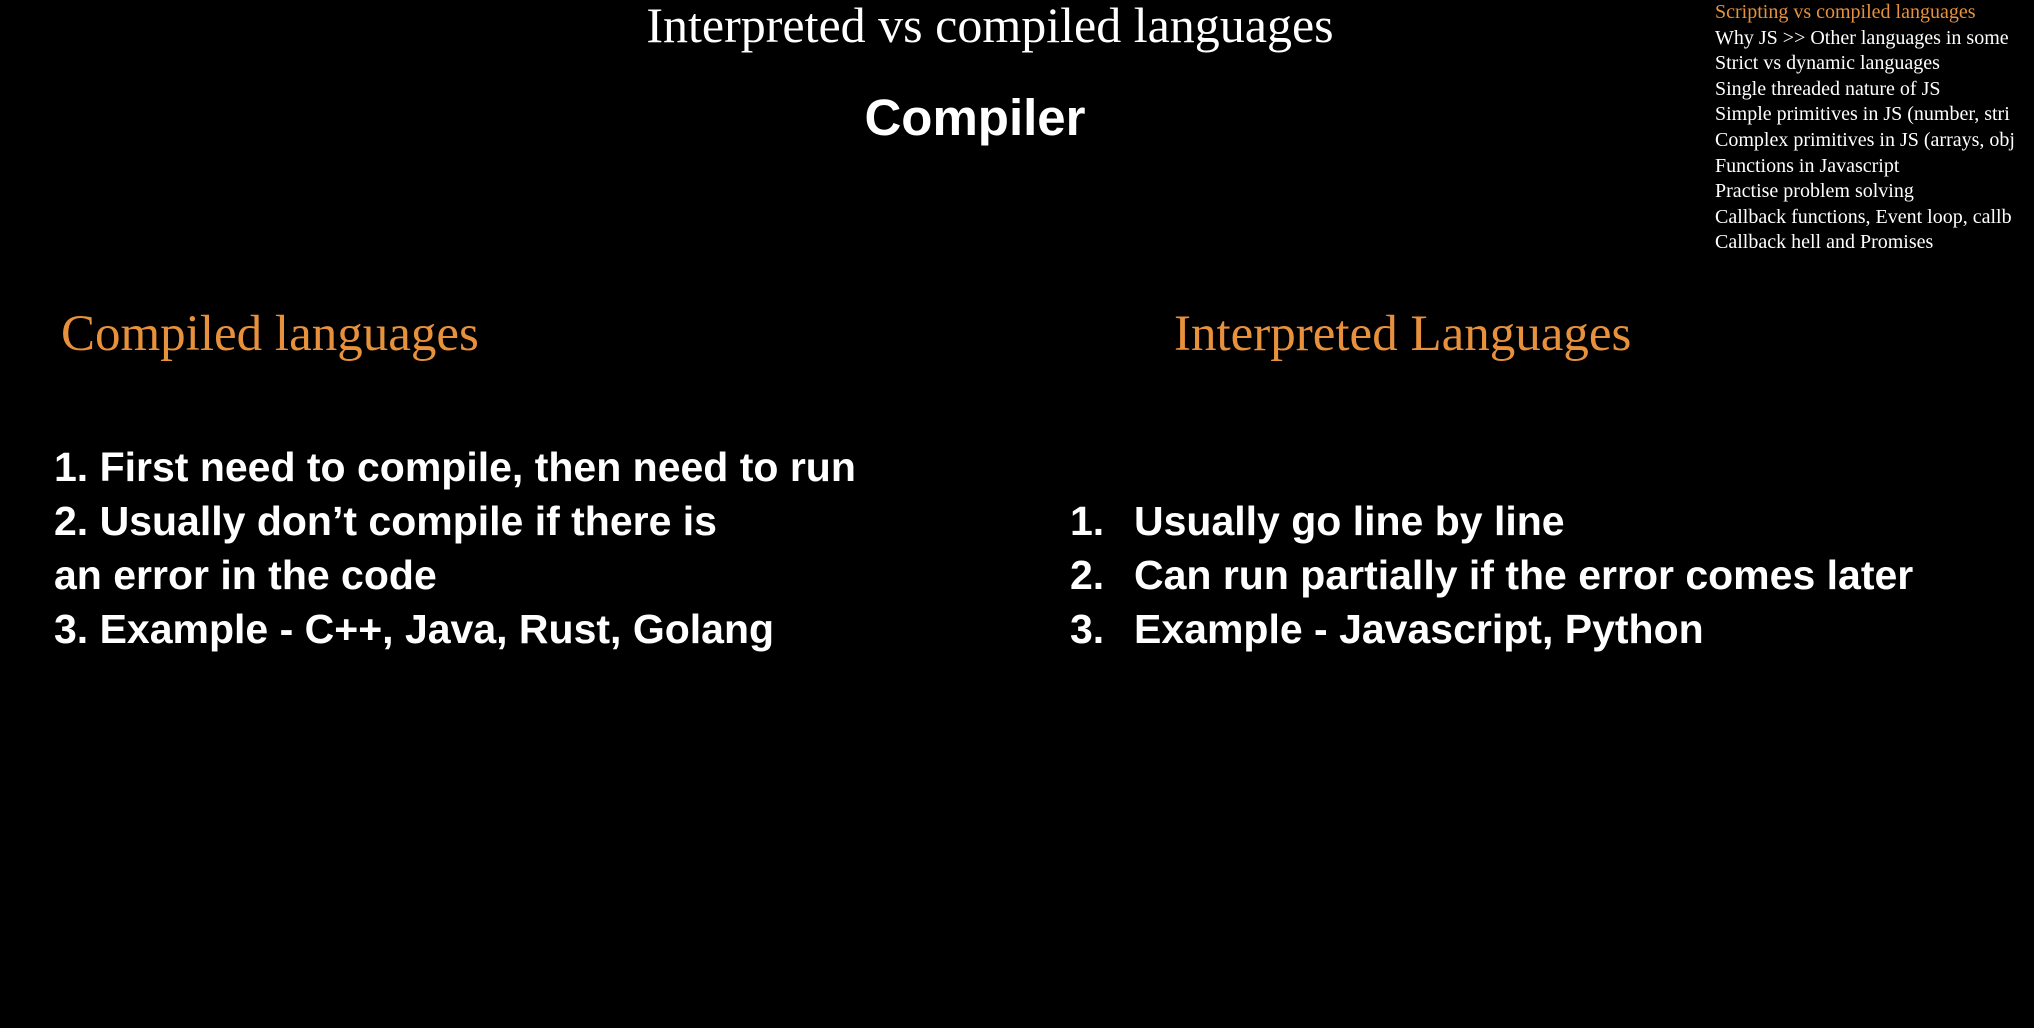 The width and height of the screenshot is (2034, 1028). Describe the element at coordinates (1874, 90) in the screenshot. I see `toc-item-single-threaded: Single threaded nature of JS` at that location.